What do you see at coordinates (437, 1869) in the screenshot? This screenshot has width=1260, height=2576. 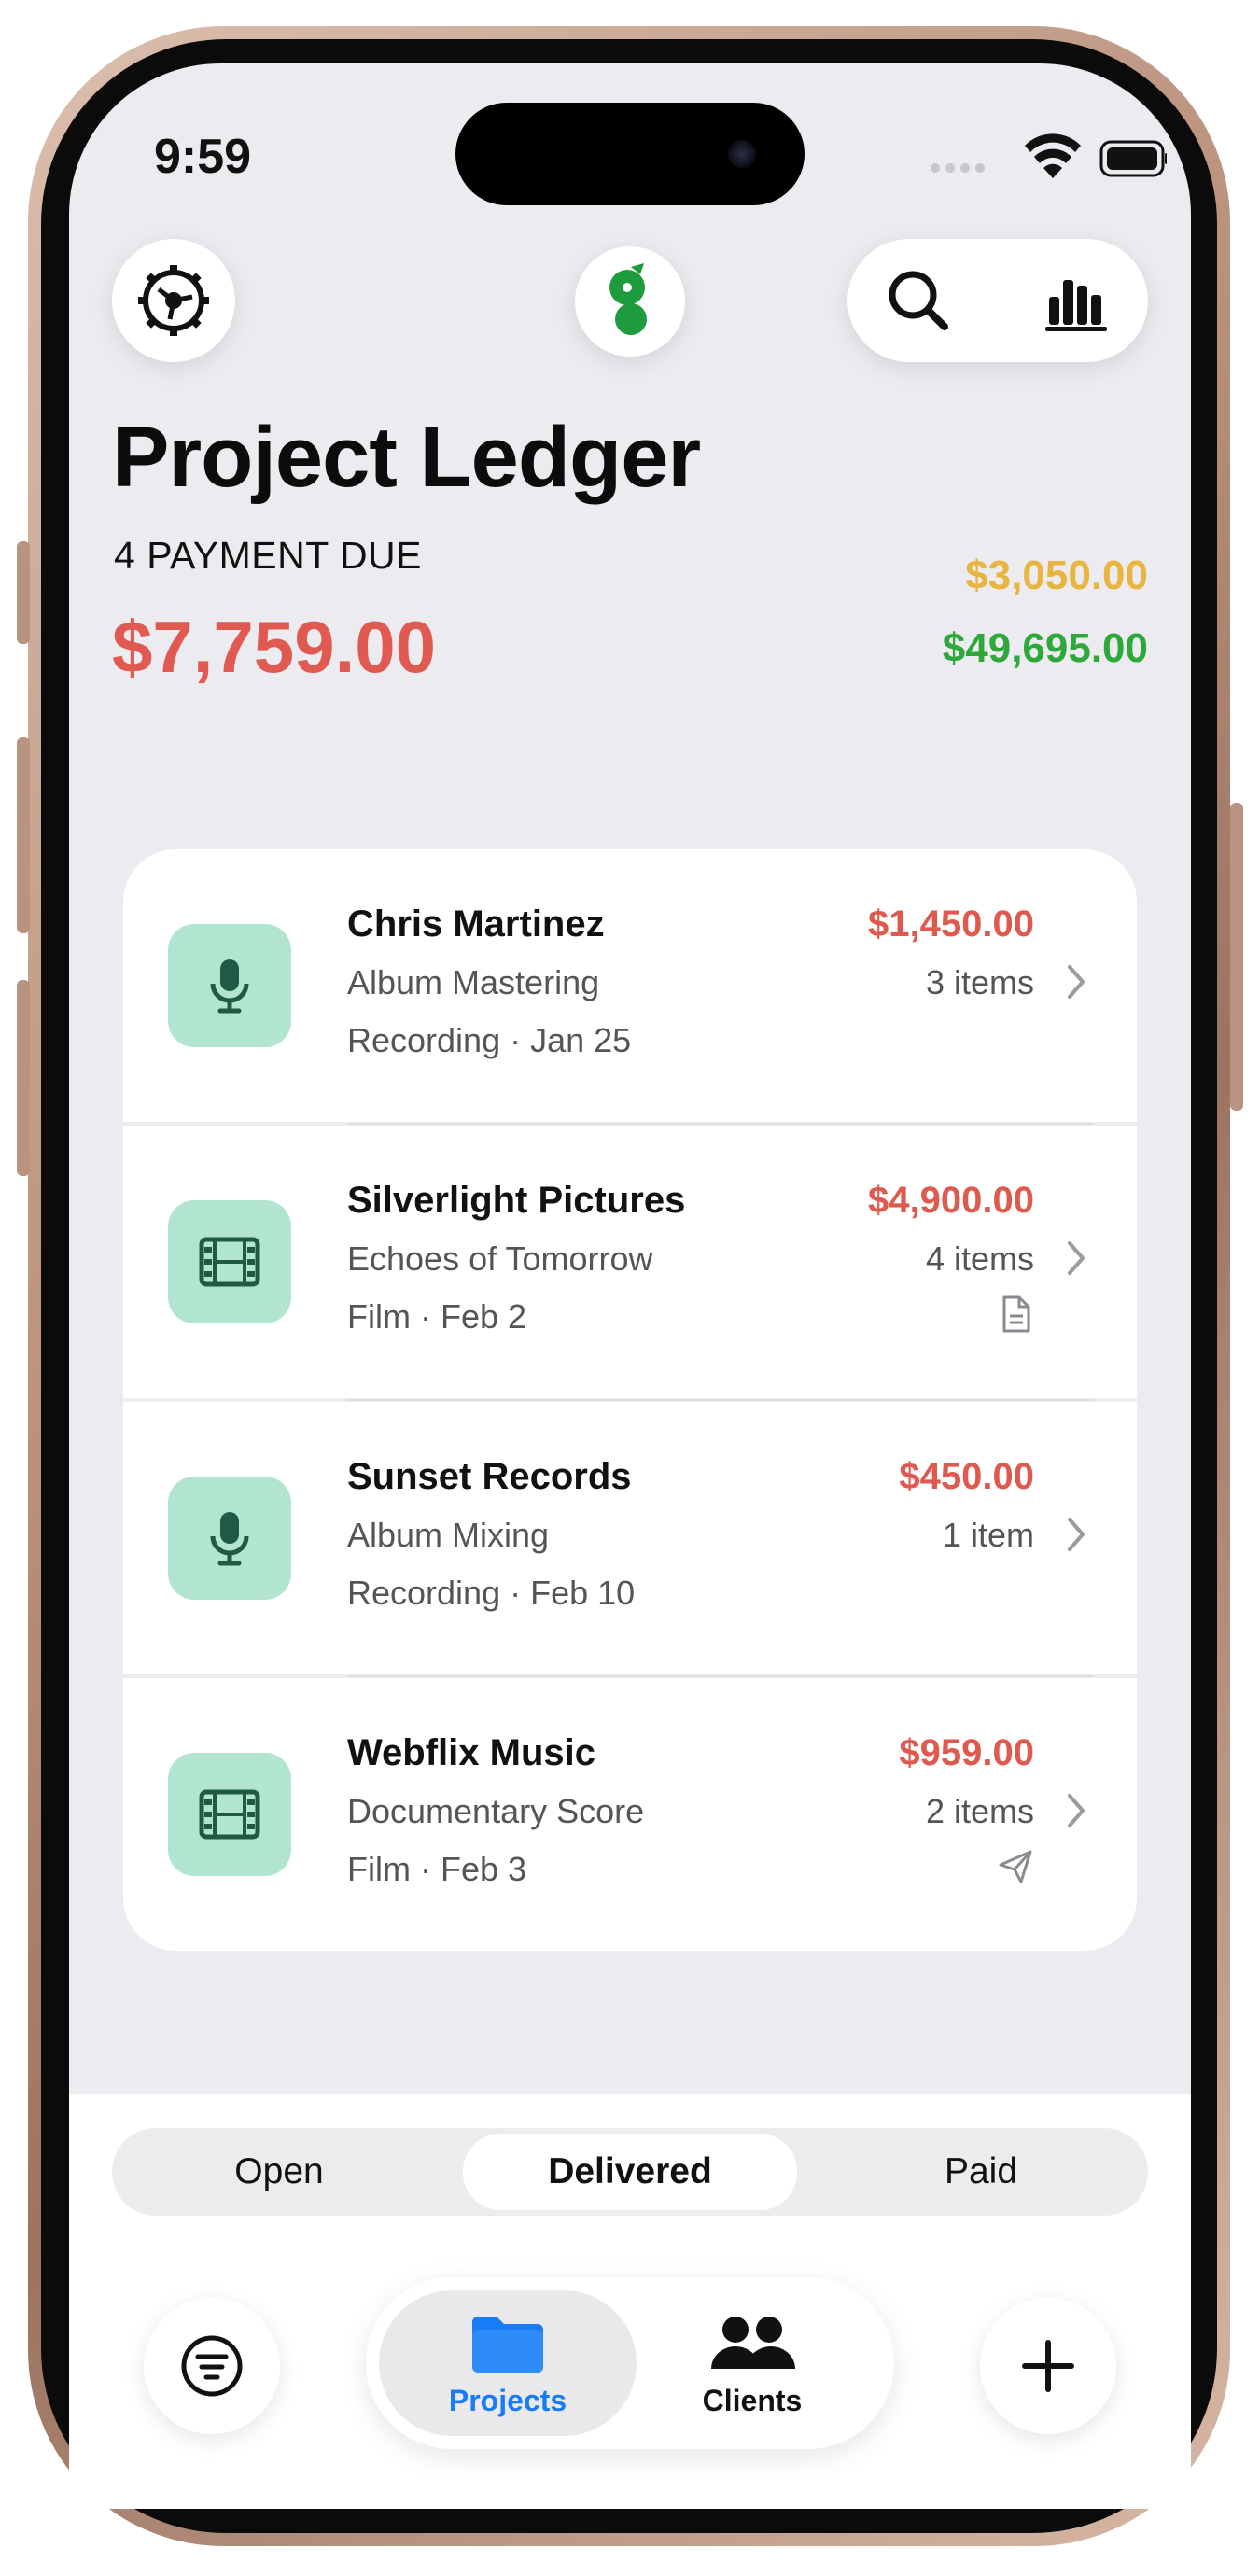 I see `project-meta: Film · Feb 3` at bounding box center [437, 1869].